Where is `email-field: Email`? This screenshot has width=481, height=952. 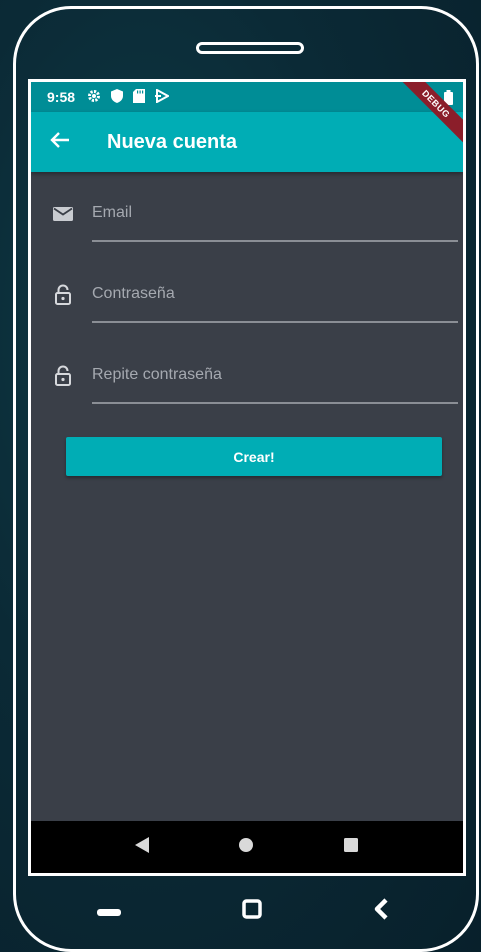
email-field: Email is located at coordinates (247, 207).